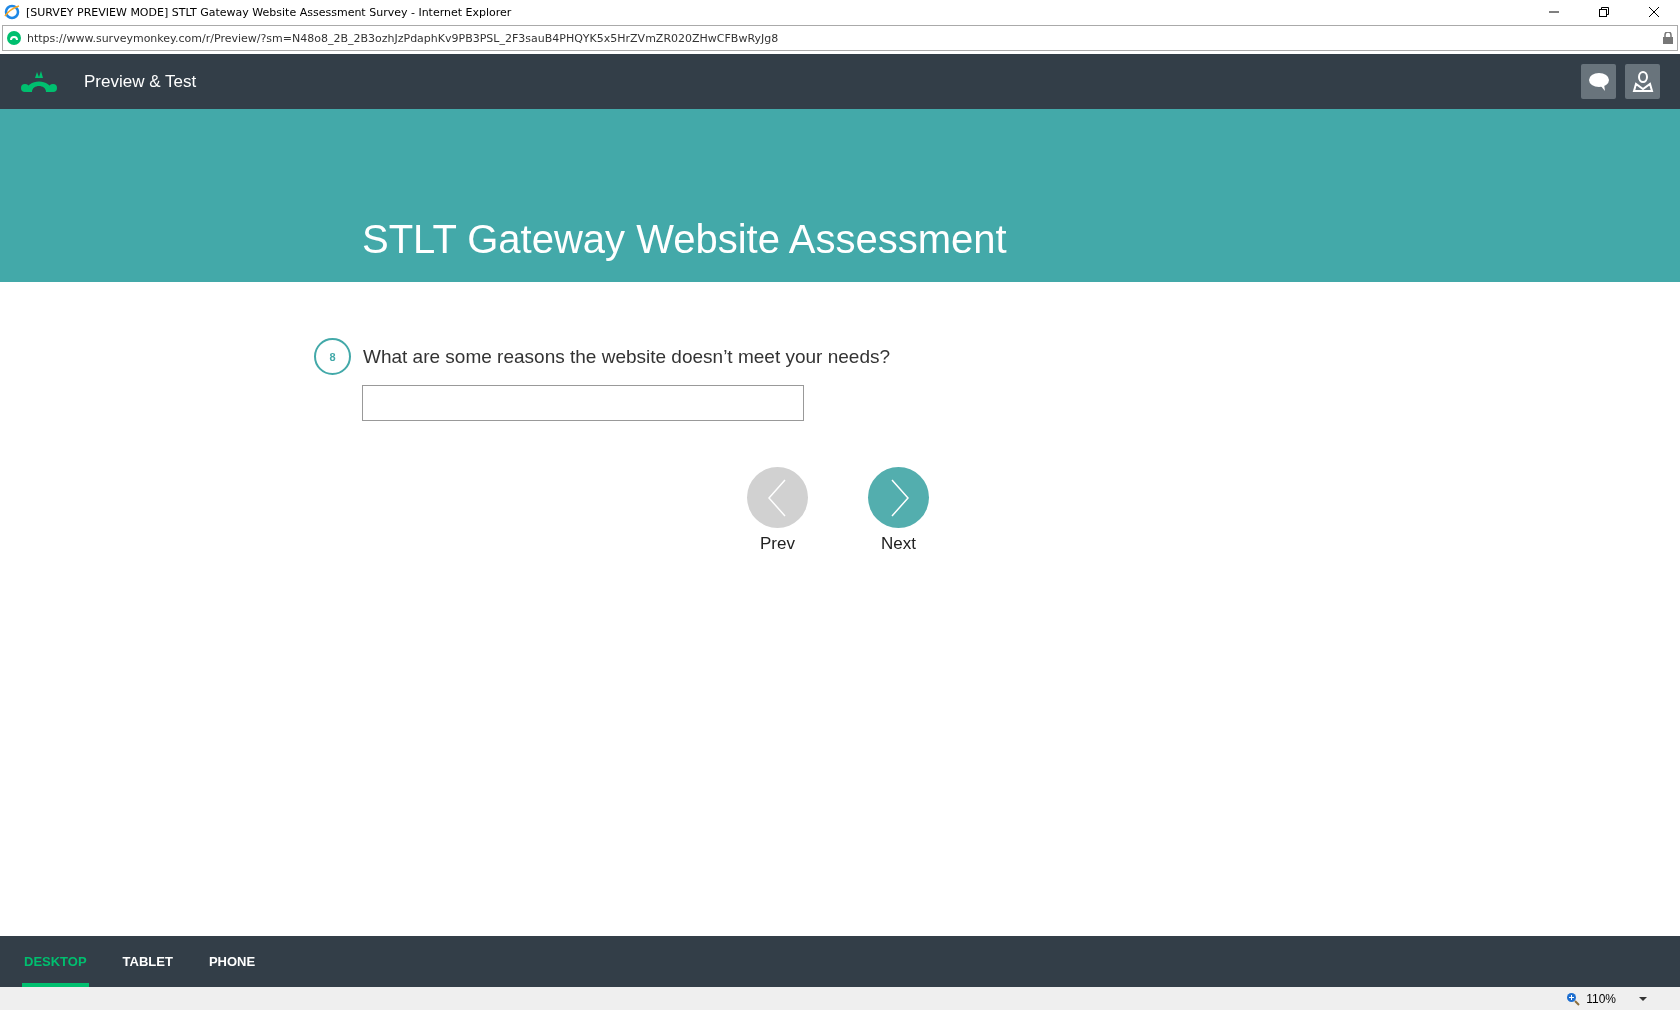  Describe the element at coordinates (1601, 998) in the screenshot. I see `zoom-level: 110%` at that location.